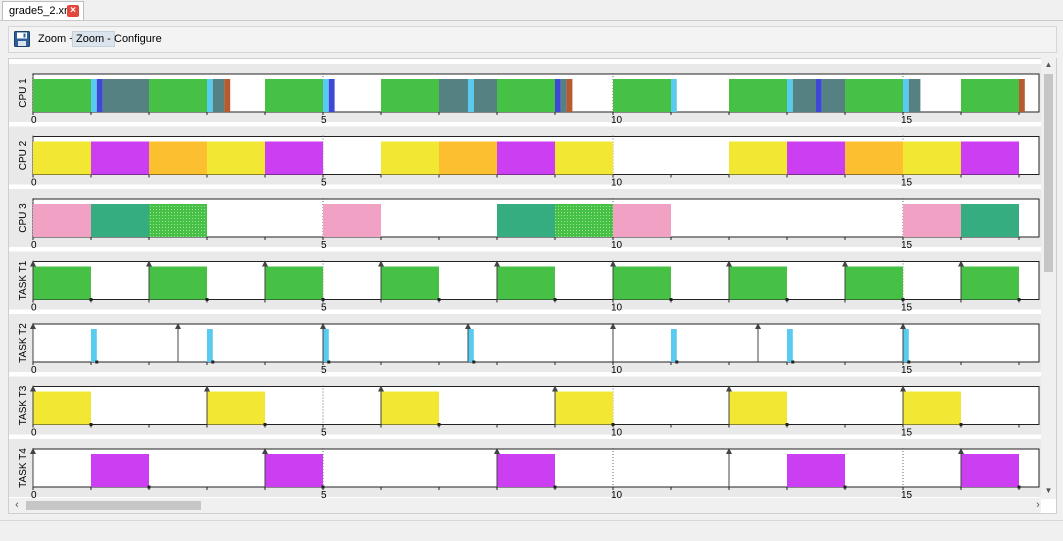 This screenshot has width=1063, height=541. I want to click on toolbar: Zoom + Zoom - Configure, so click(532, 39).